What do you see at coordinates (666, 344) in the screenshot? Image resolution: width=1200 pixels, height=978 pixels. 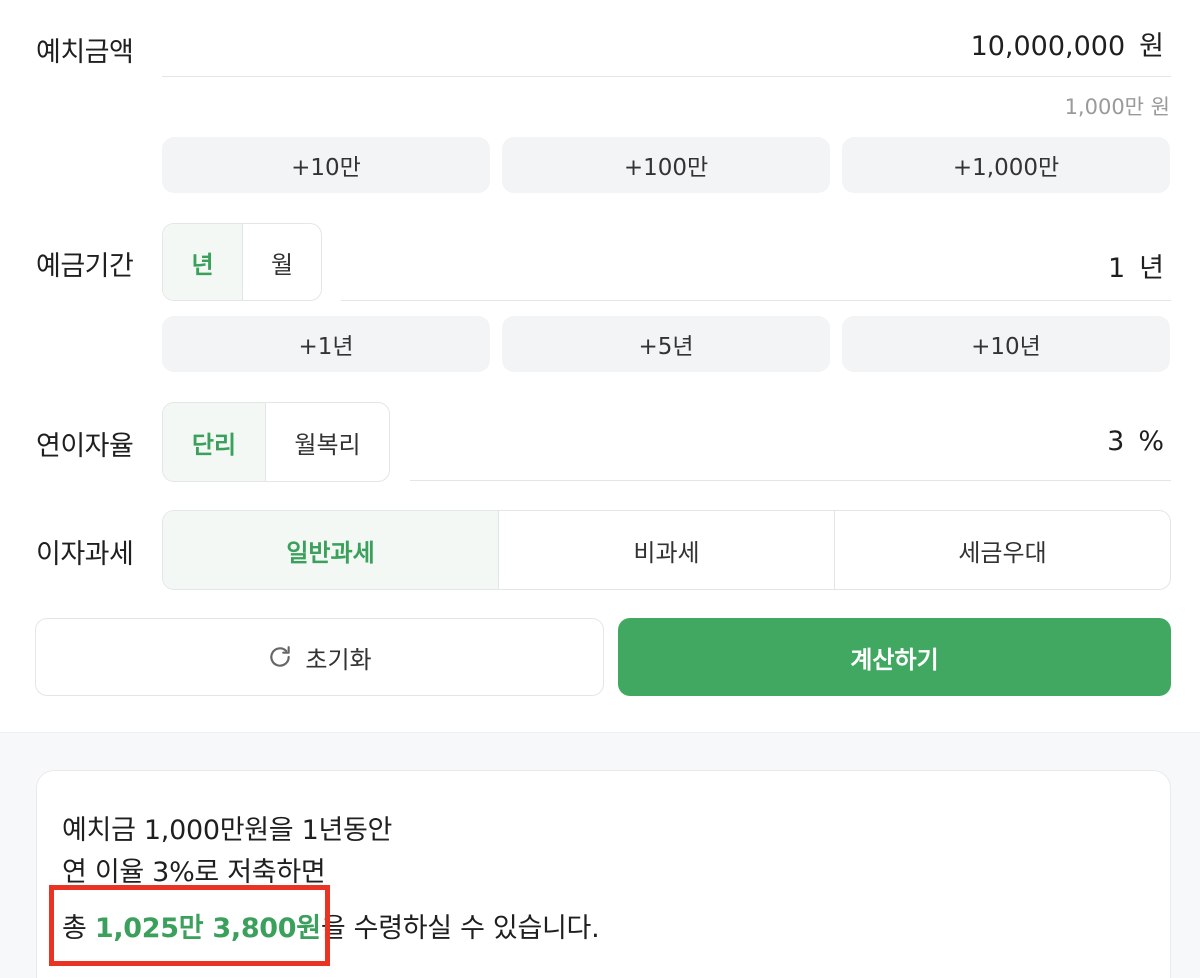 I see `add-5-years-button: +5년` at bounding box center [666, 344].